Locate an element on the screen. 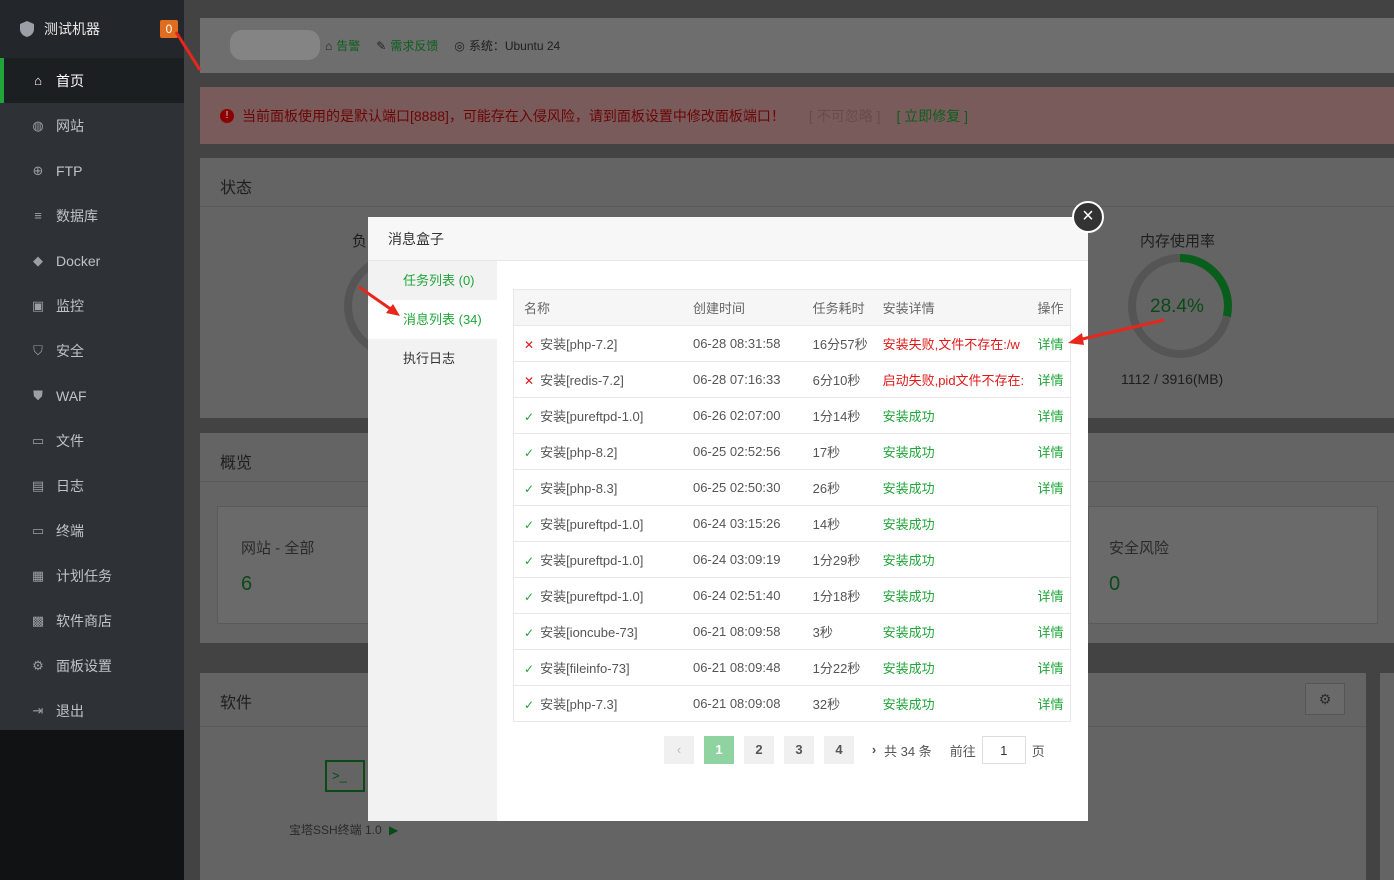  ssh-terminal-icon: >_ is located at coordinates (345, 776).